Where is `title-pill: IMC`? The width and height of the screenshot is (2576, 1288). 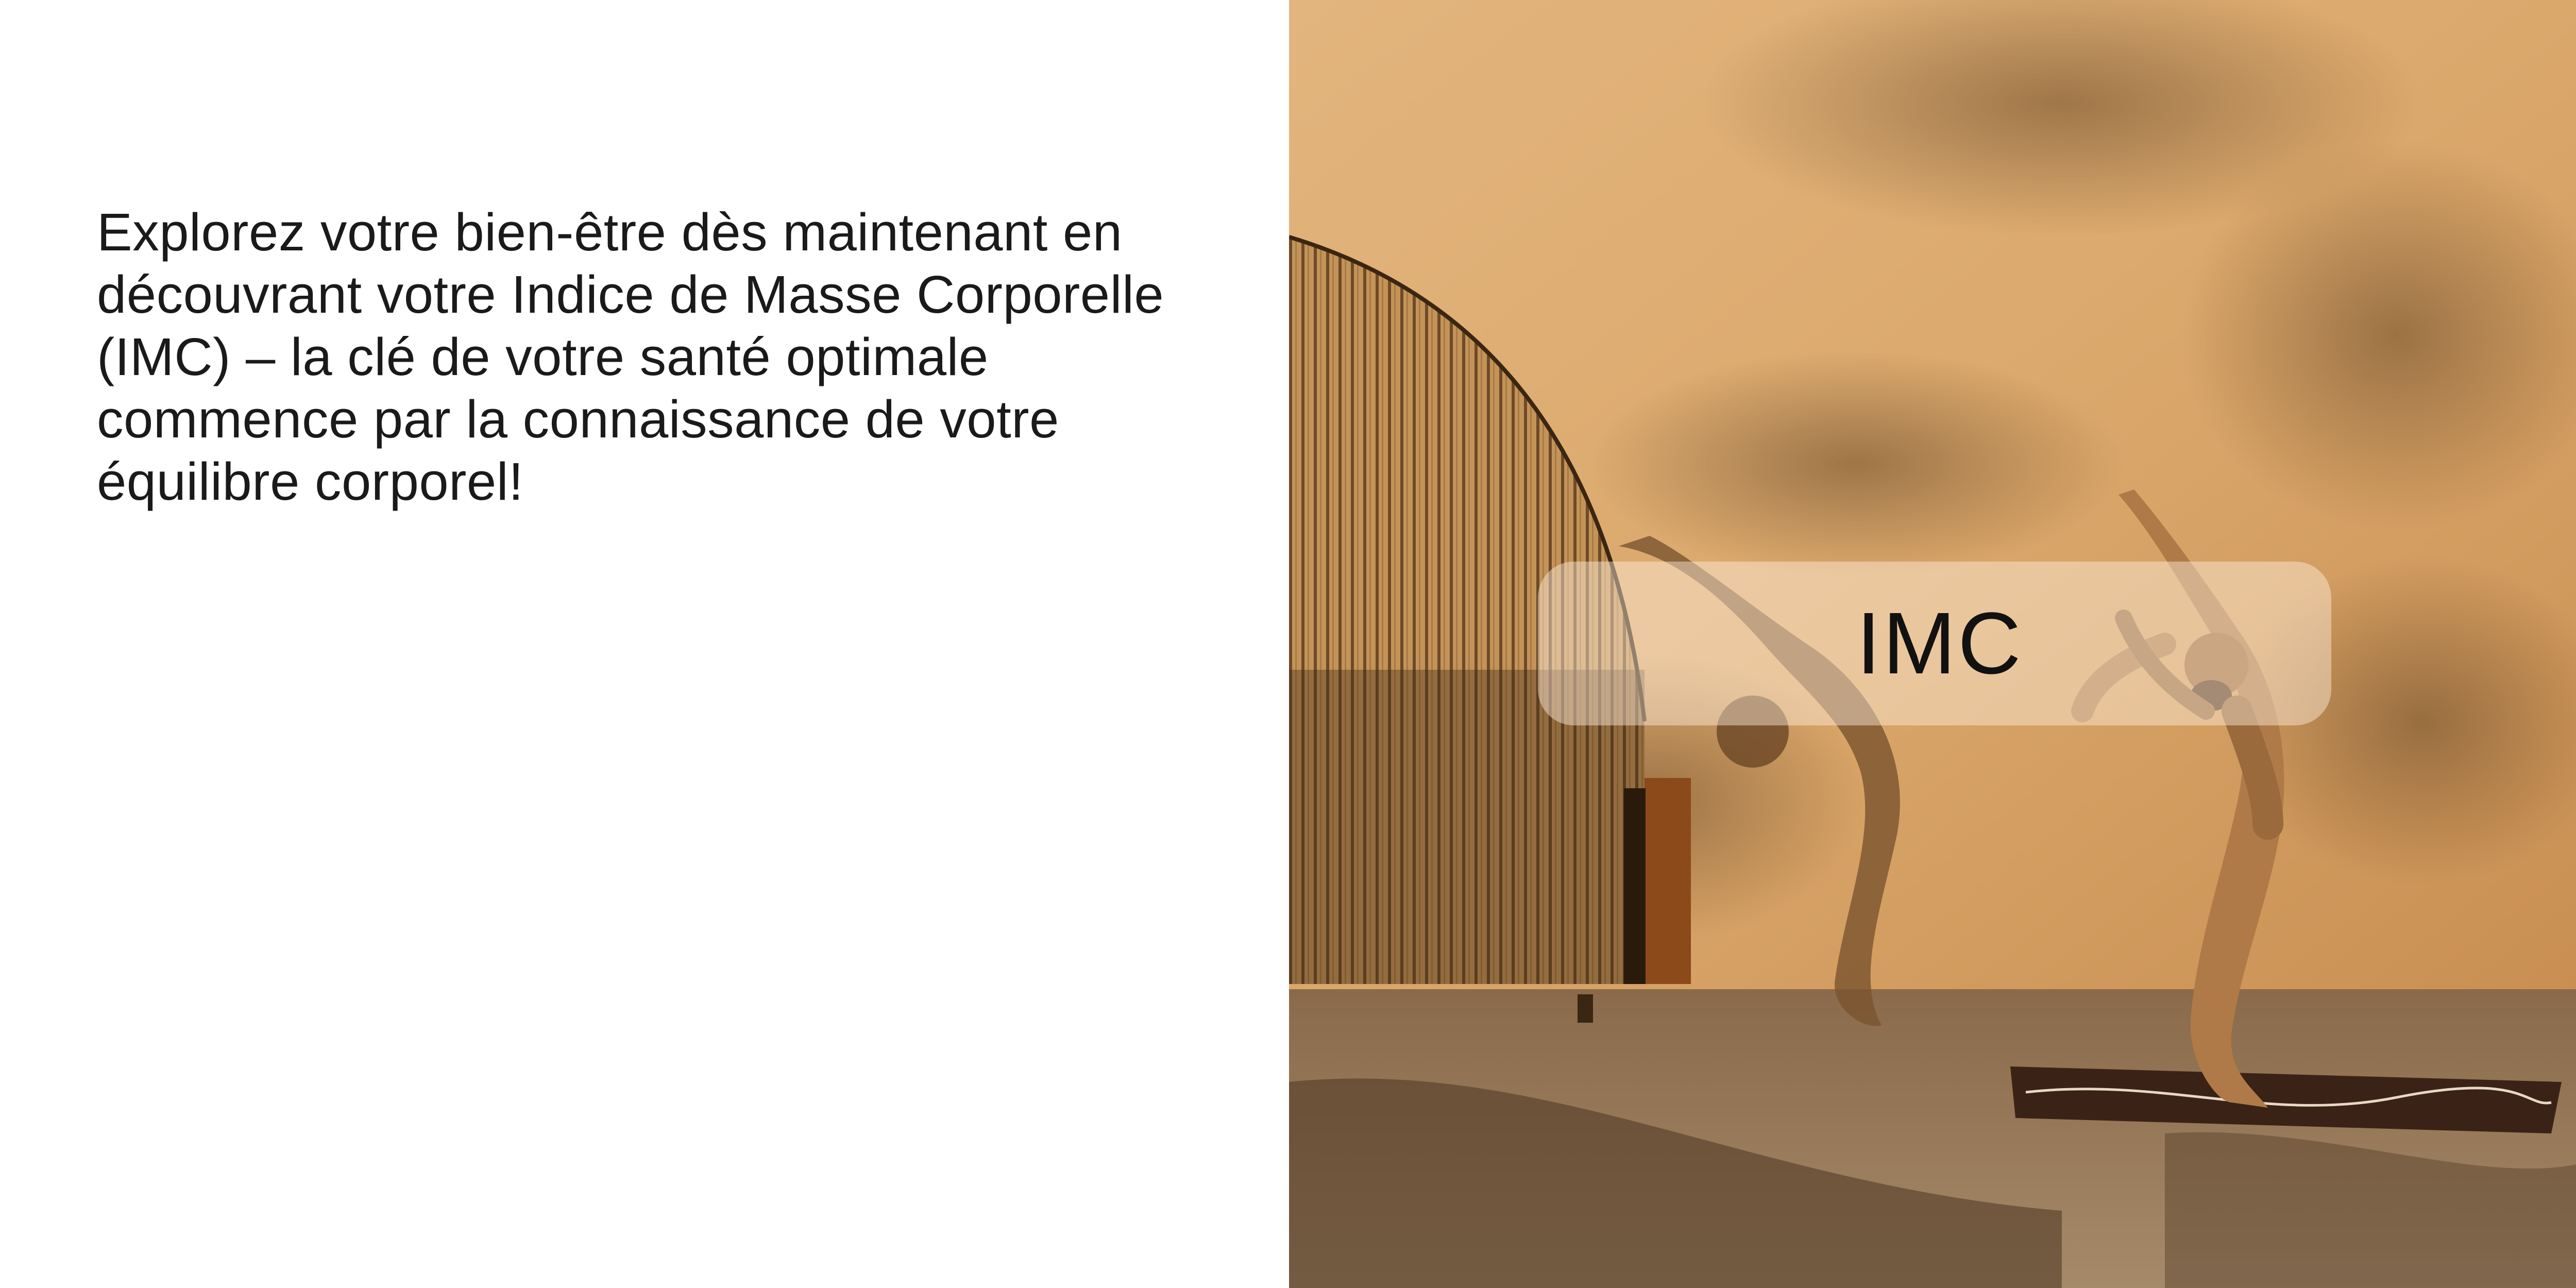 title-pill: IMC is located at coordinates (1934, 643).